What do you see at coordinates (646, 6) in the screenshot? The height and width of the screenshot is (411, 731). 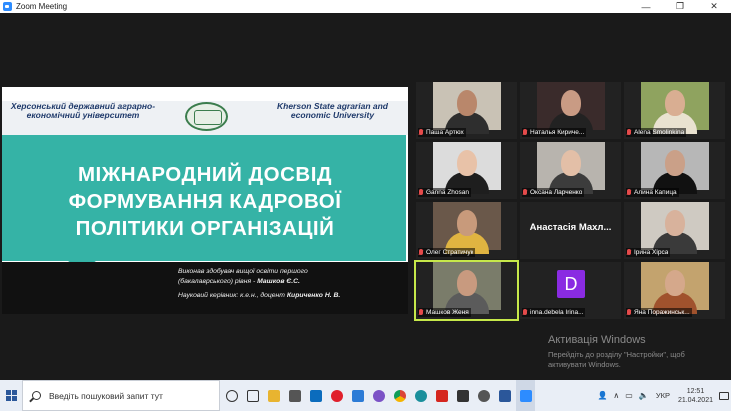 I see `minimize-button: —` at bounding box center [646, 6].